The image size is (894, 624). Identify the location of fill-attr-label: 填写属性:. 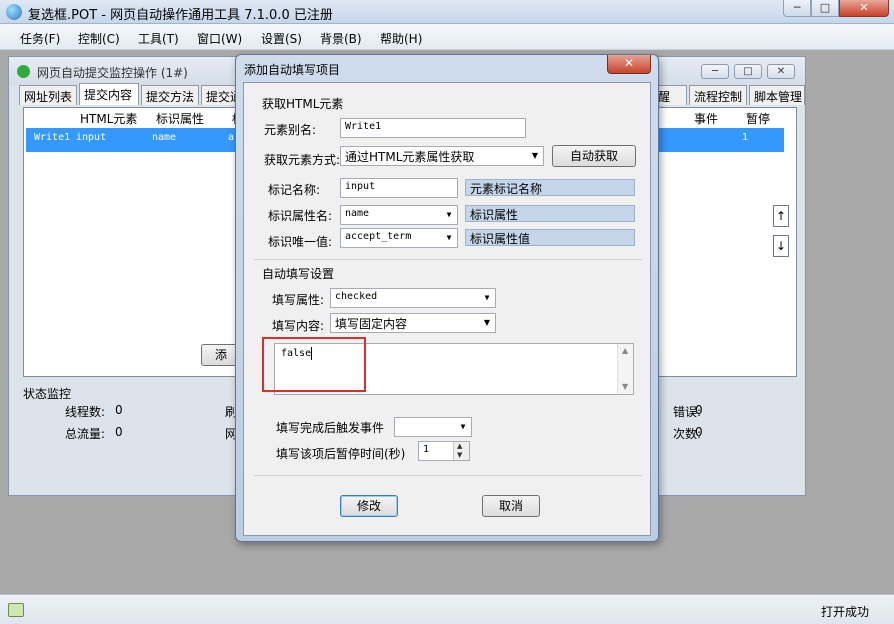
(298, 300).